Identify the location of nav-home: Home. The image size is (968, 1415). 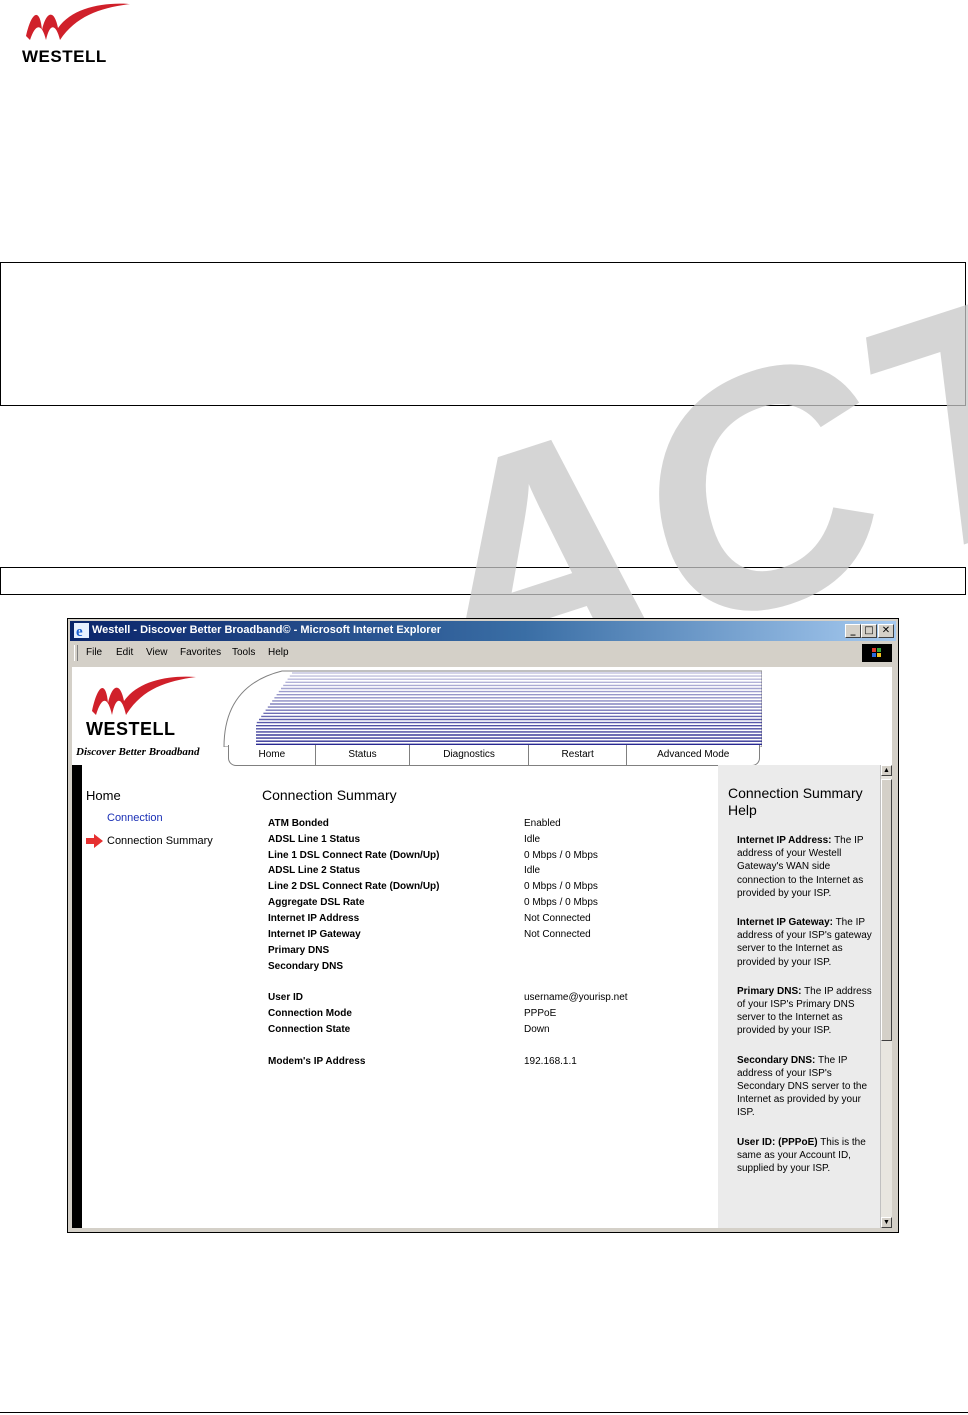
(272, 755).